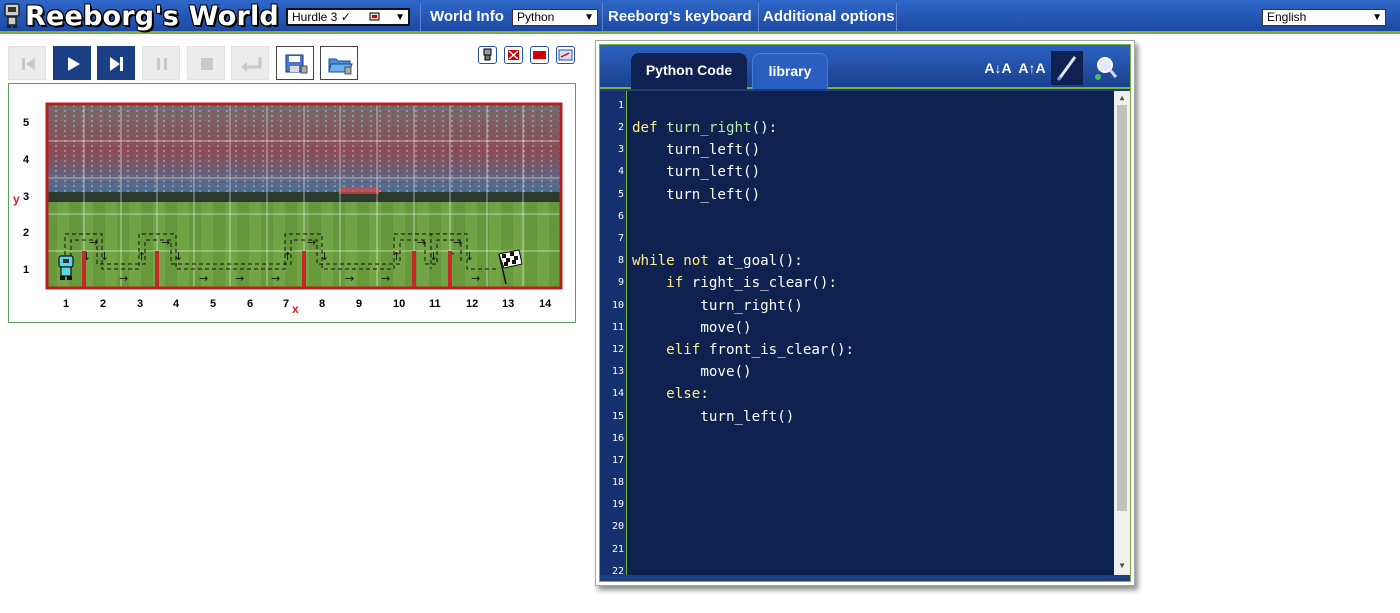 The width and height of the screenshot is (1400, 613). What do you see at coordinates (620, 260) in the screenshot?
I see `line-number: 8` at bounding box center [620, 260].